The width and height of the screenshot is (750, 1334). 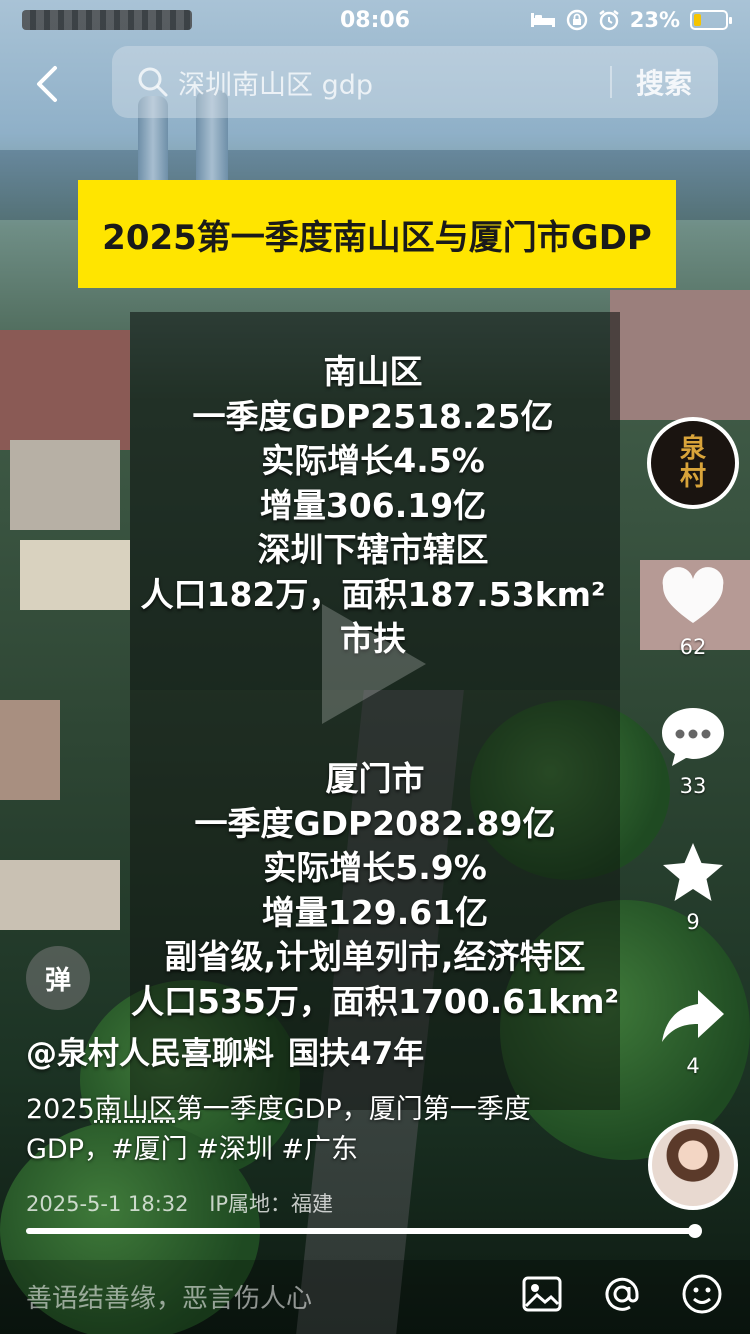 What do you see at coordinates (693, 737) in the screenshot?
I see `comment-icon` at bounding box center [693, 737].